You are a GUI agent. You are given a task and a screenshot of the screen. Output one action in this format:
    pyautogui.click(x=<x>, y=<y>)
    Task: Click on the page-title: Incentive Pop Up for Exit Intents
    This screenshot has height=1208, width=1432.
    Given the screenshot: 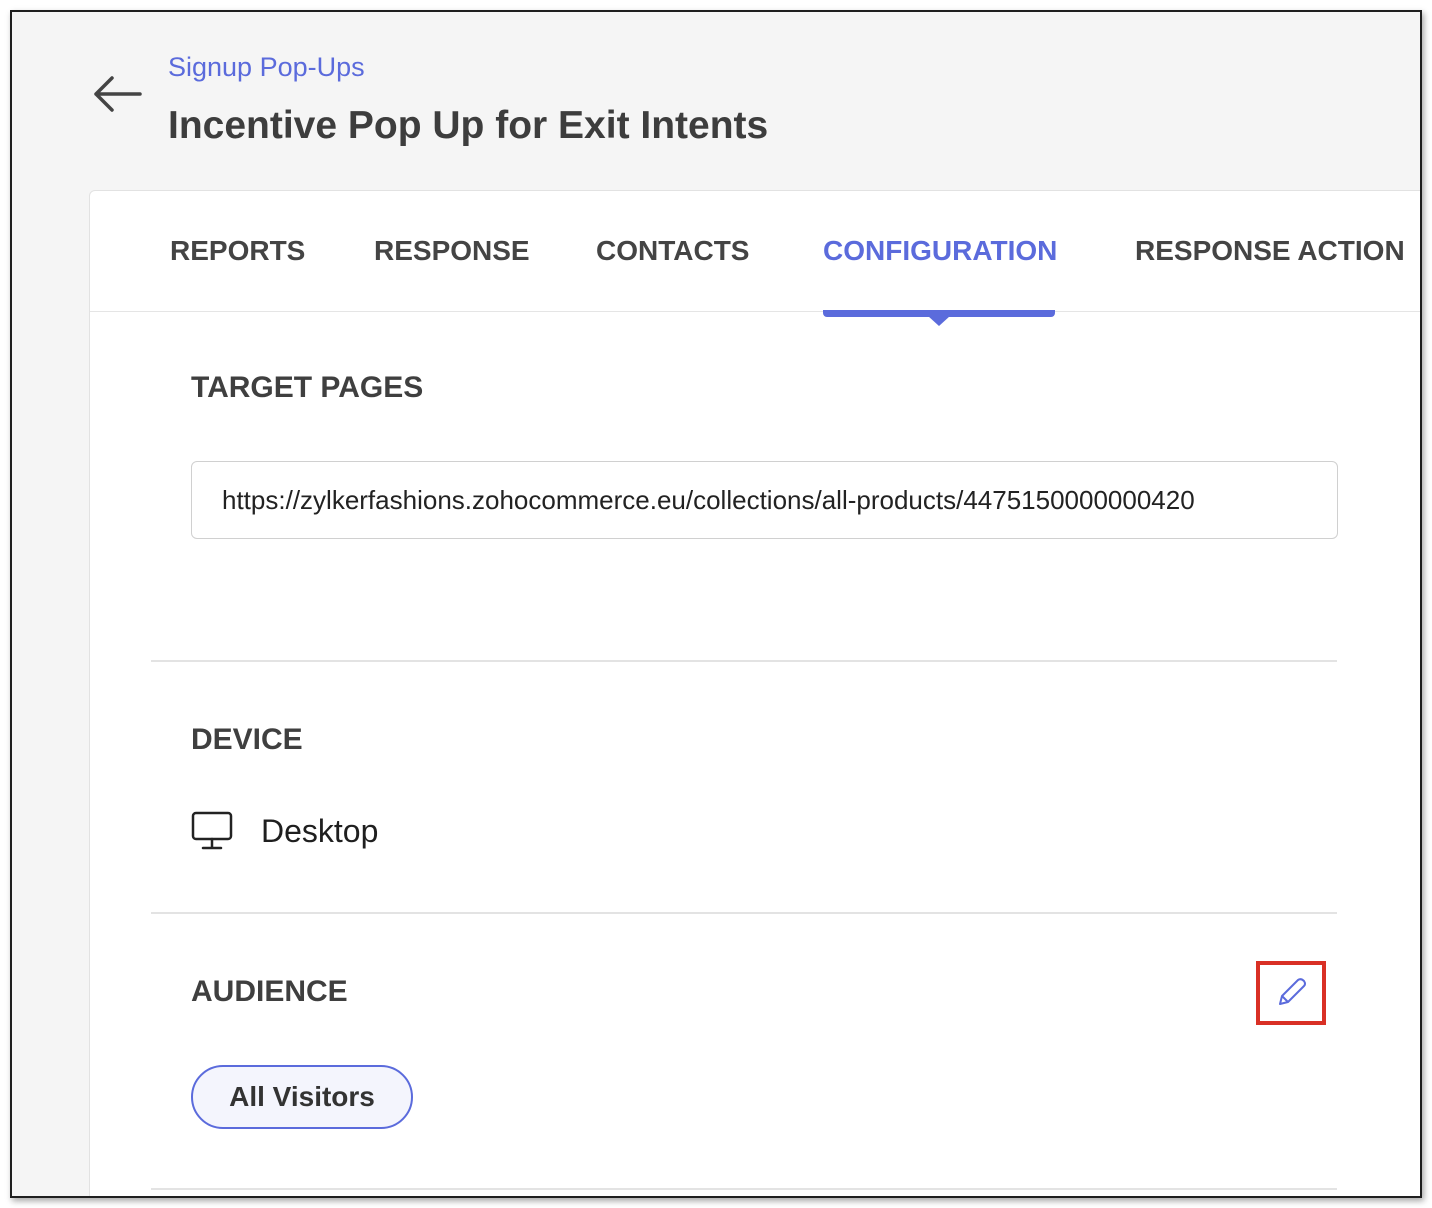 What is the action you would take?
    pyautogui.click(x=468, y=125)
    